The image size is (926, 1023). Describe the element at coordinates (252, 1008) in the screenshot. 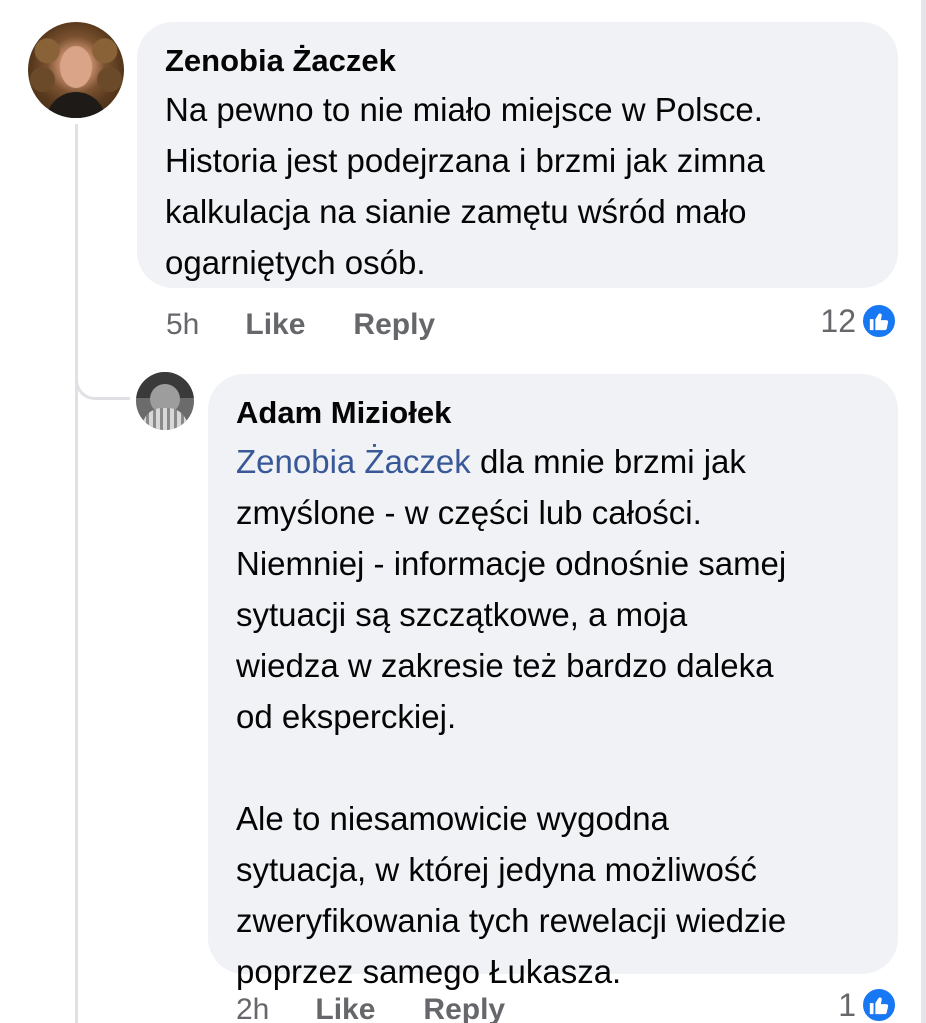

I see `comment-timestamp: 2h` at that location.